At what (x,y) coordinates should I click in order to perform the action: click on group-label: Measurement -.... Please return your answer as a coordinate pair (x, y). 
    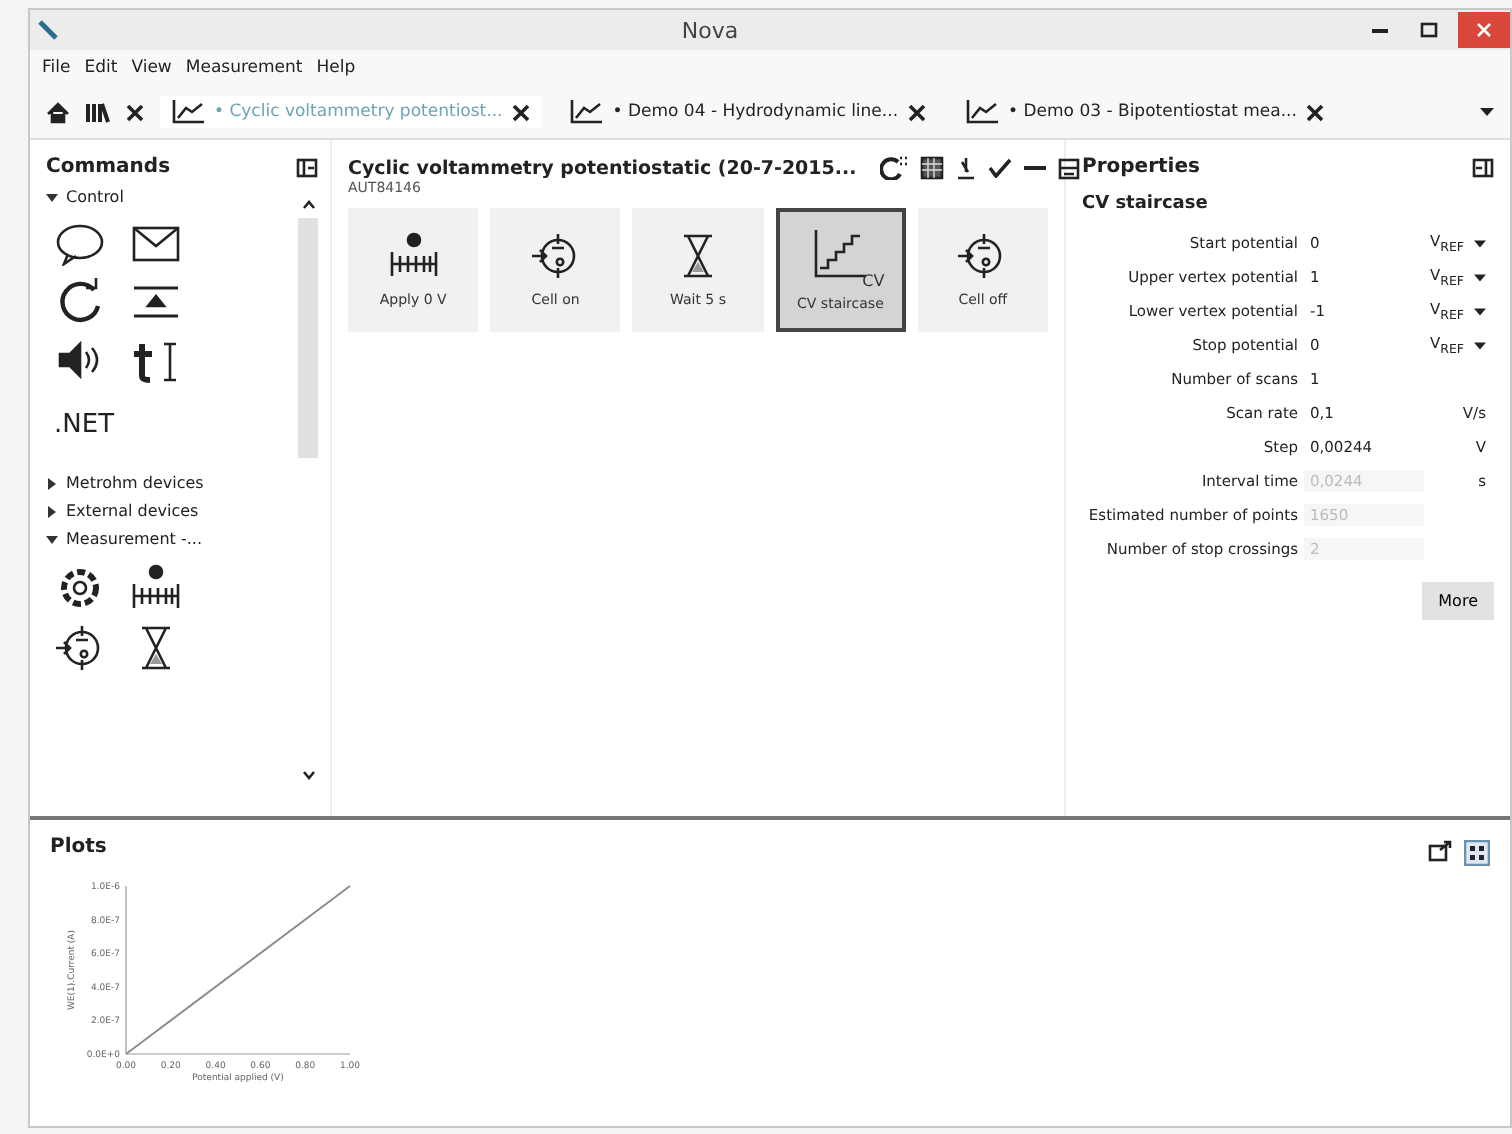
    Looking at the image, I should click on (134, 539).